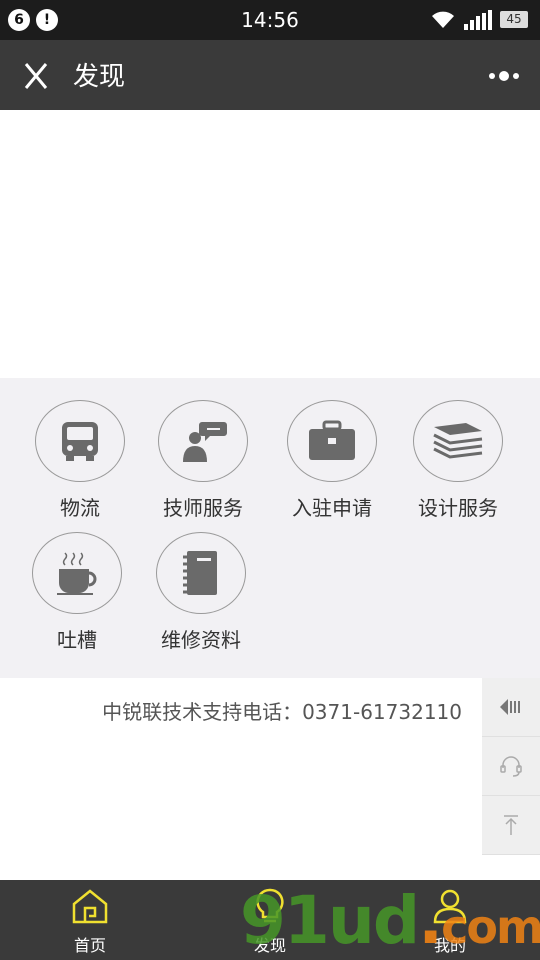 Image resolution: width=540 pixels, height=960 pixels. I want to click on battery-icon: 45, so click(514, 19).